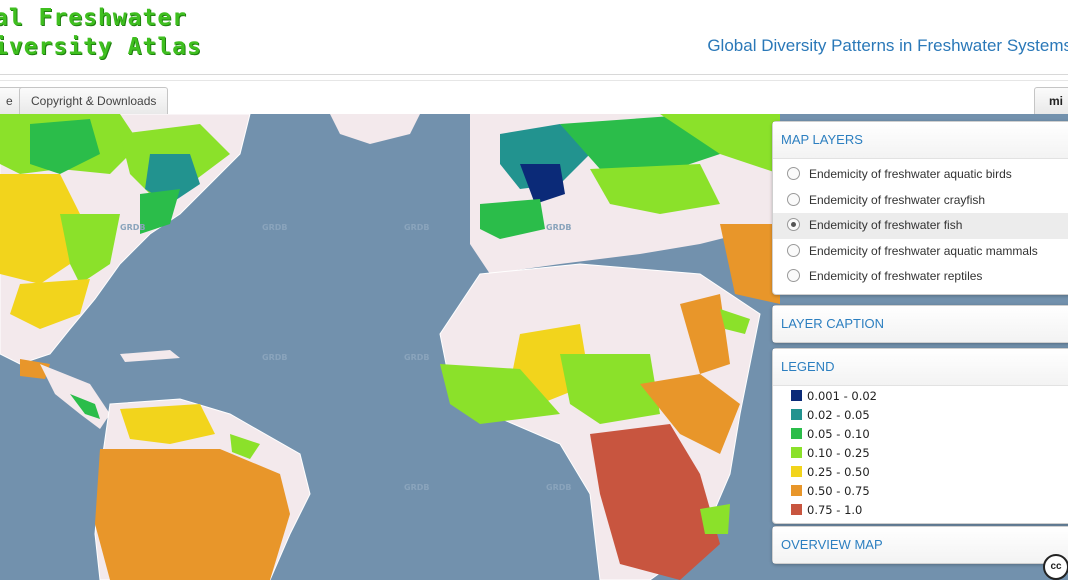 This screenshot has width=1068, height=580. Describe the element at coordinates (838, 491) in the screenshot. I see `legend-label: 0.50 - 0.75` at that location.